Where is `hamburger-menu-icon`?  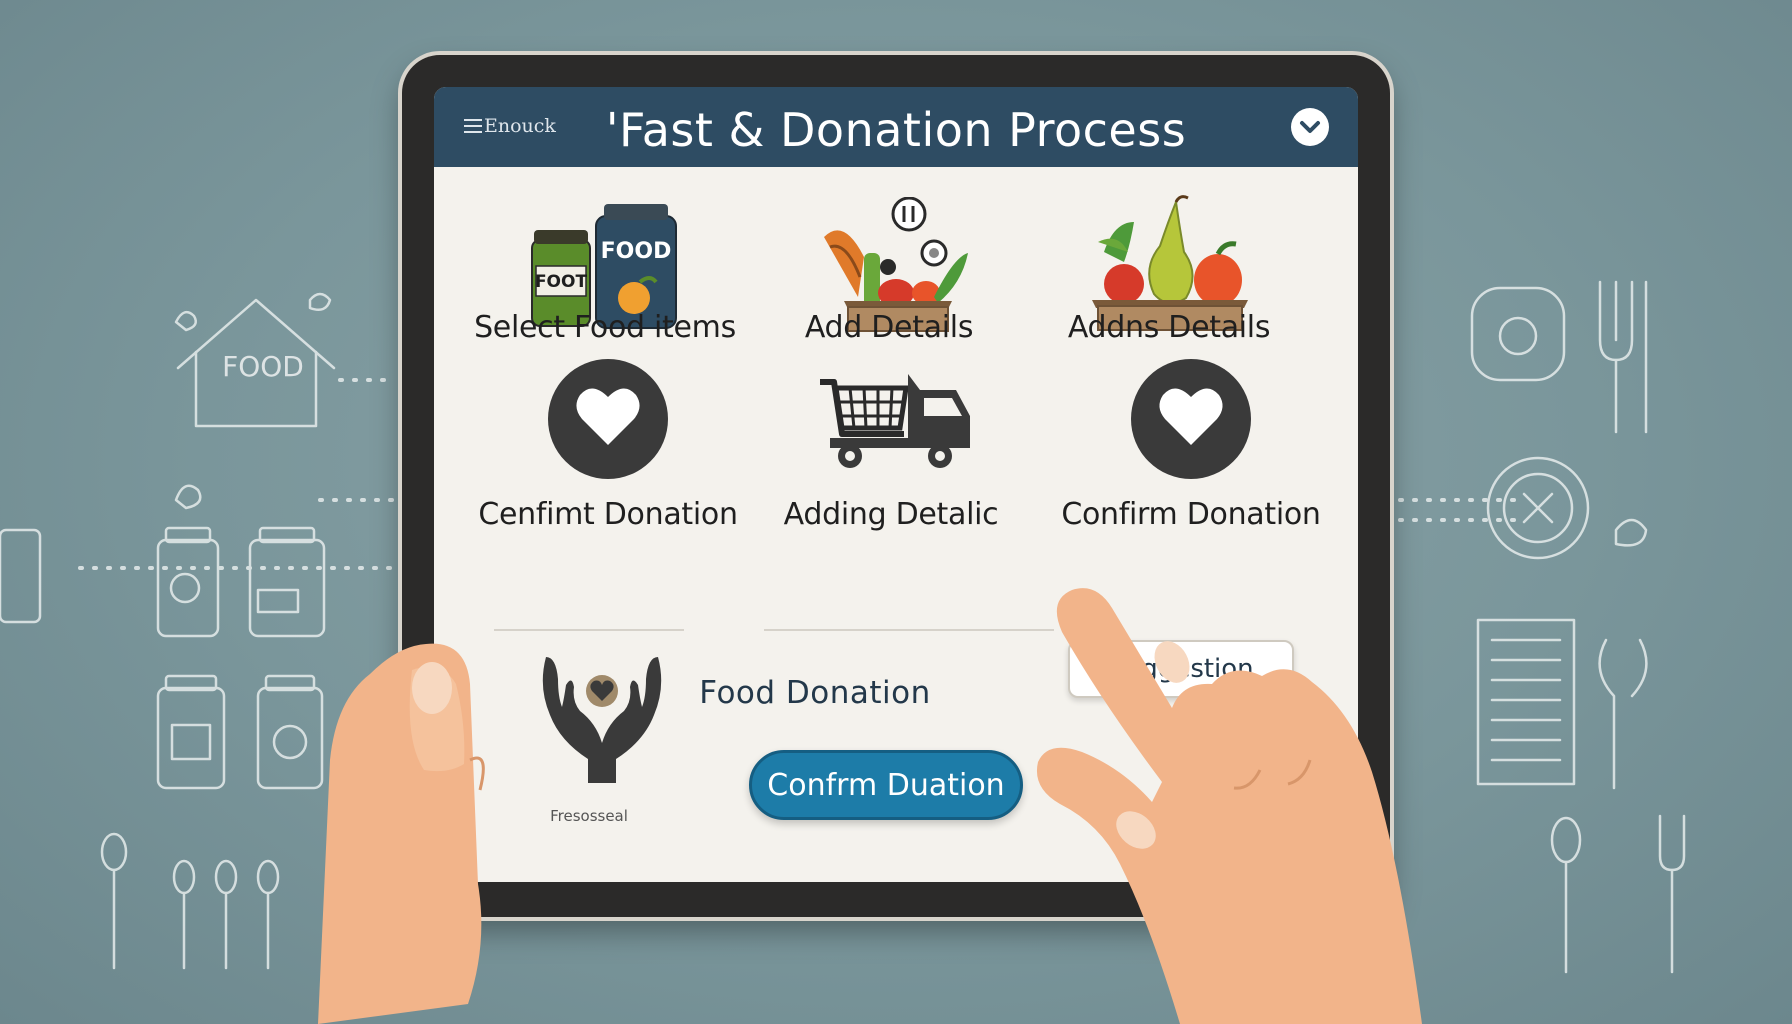 hamburger-menu-icon is located at coordinates (473, 126).